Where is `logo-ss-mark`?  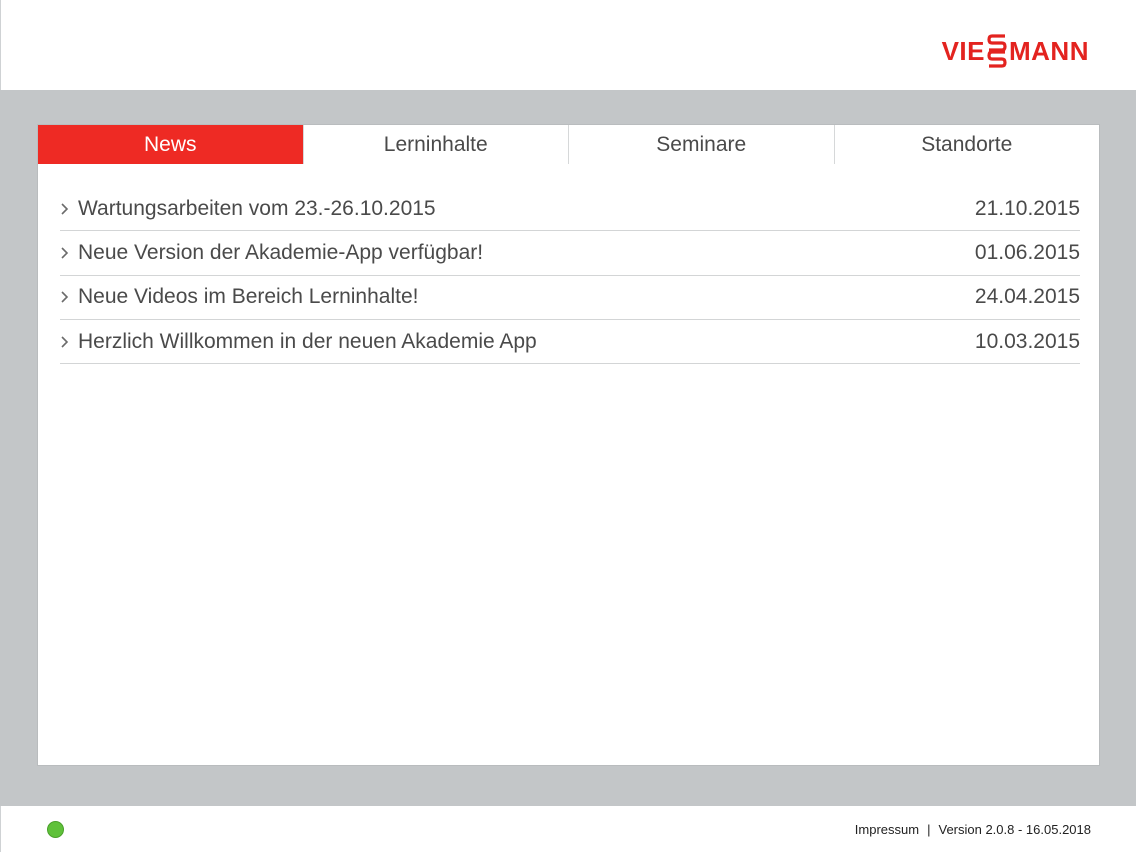
logo-ss-mark is located at coordinates (997, 51).